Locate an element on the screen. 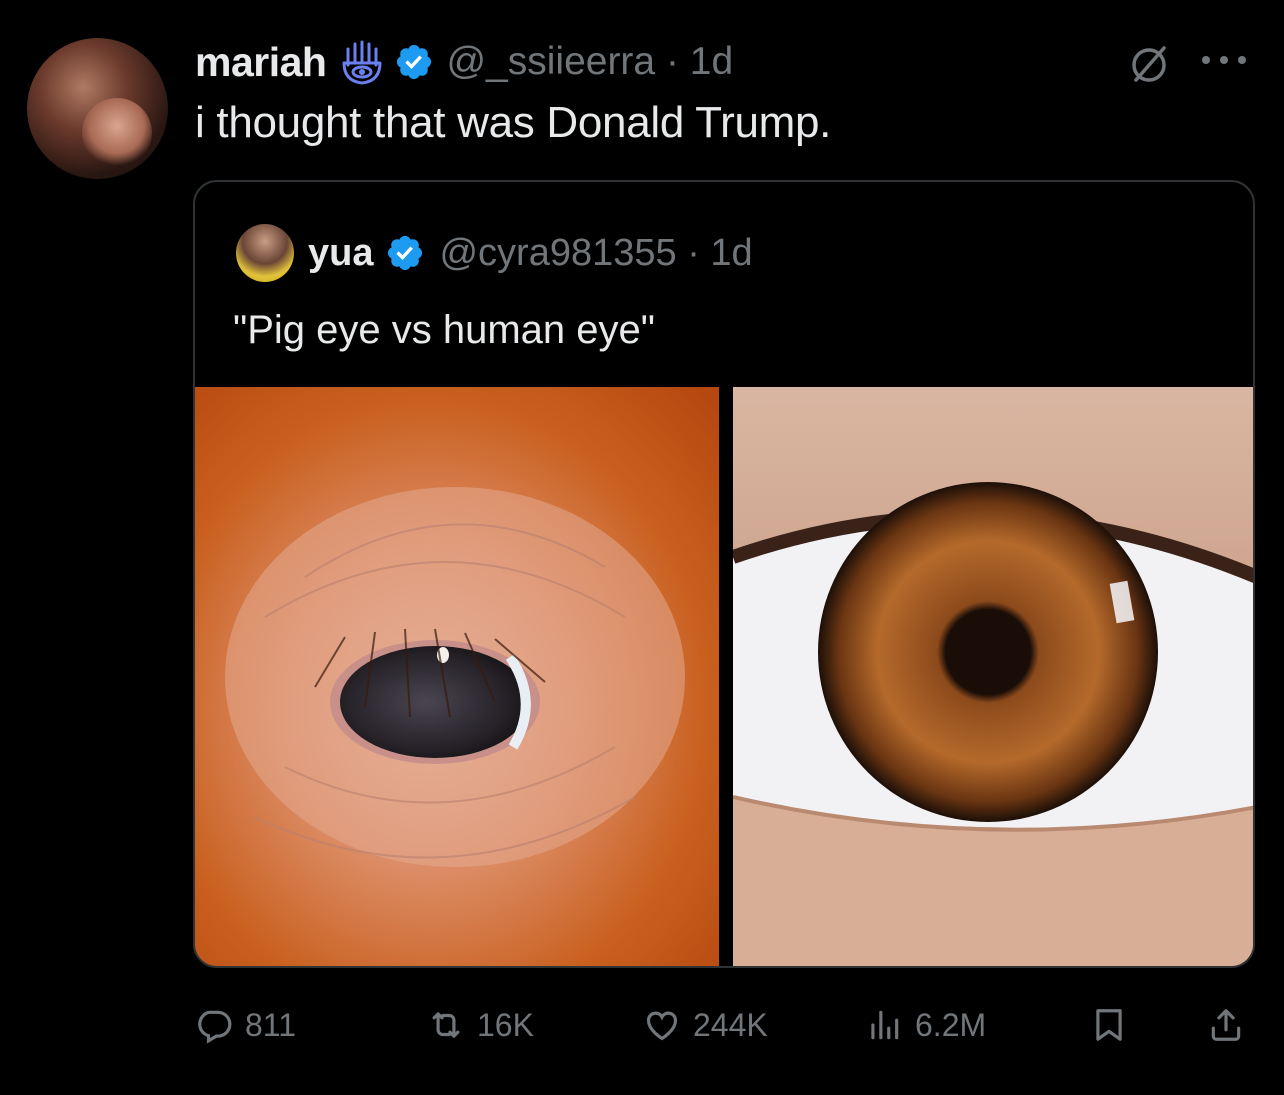 The width and height of the screenshot is (1284, 1095). more-options-icon is located at coordinates (1224, 60).